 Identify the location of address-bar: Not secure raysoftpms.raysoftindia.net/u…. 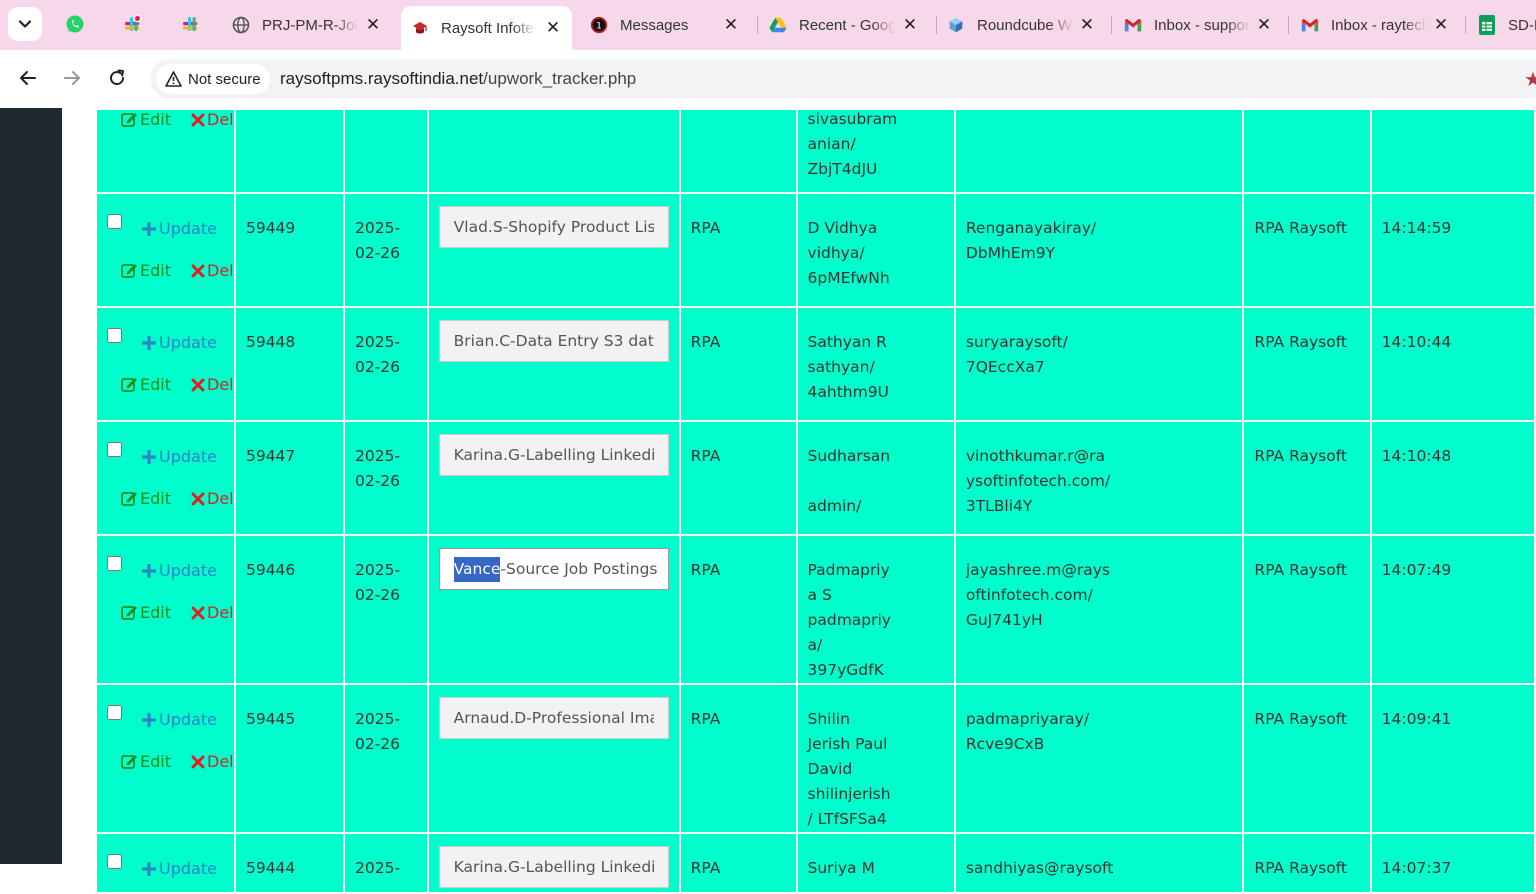
(843, 79).